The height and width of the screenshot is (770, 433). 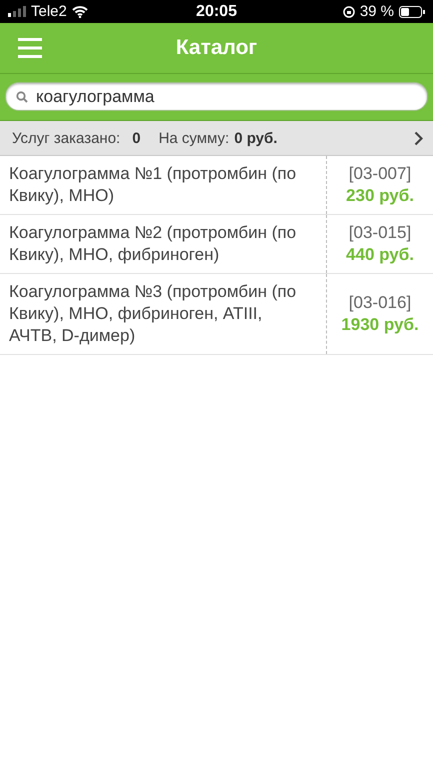 What do you see at coordinates (22, 97) in the screenshot?
I see `search-icon` at bounding box center [22, 97].